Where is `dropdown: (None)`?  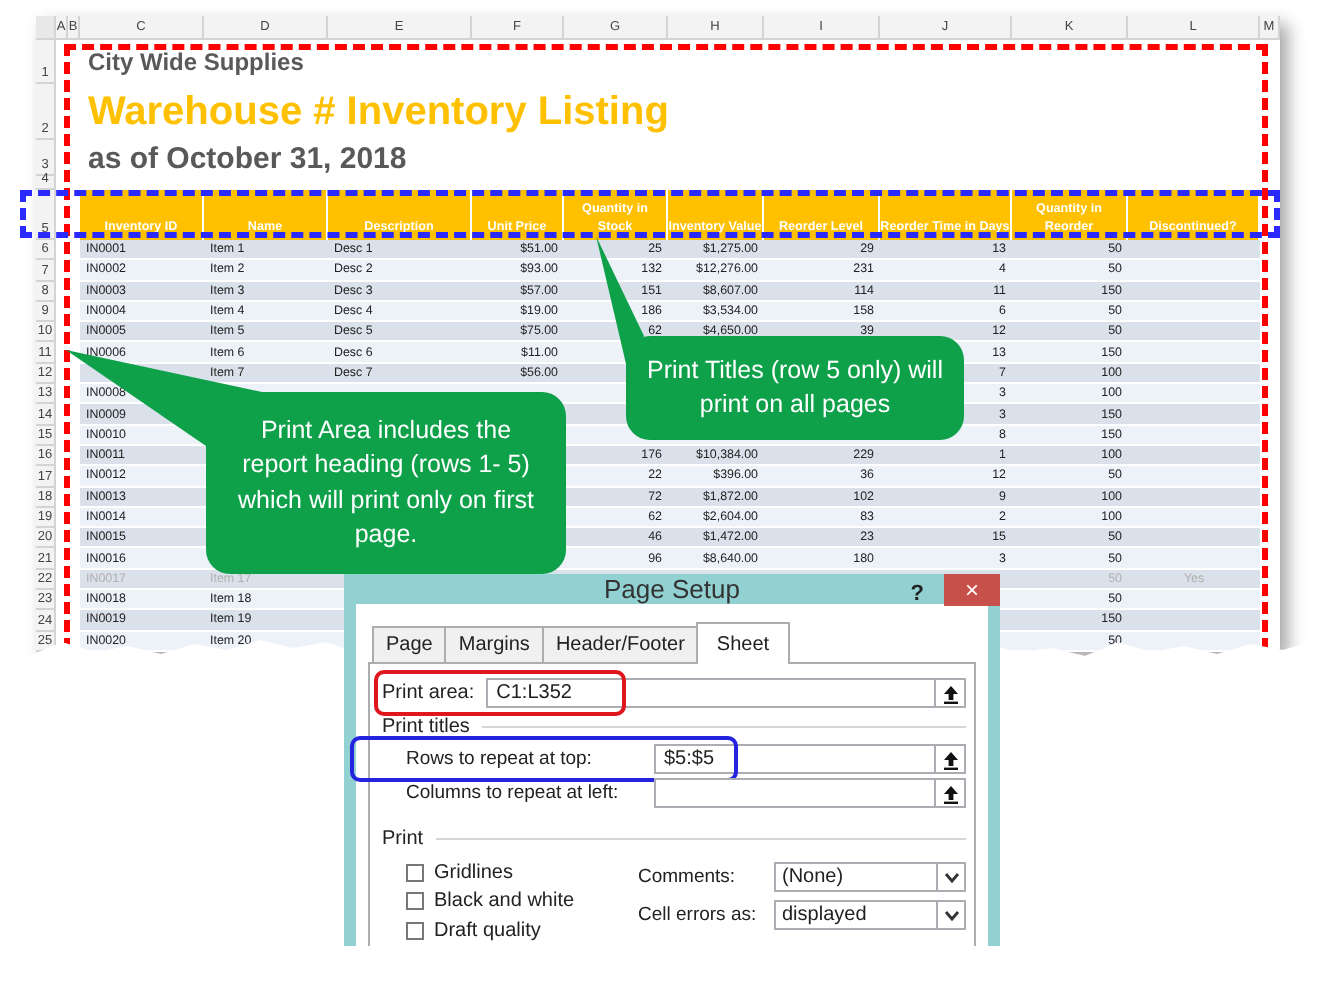
dropdown: (None) is located at coordinates (870, 877).